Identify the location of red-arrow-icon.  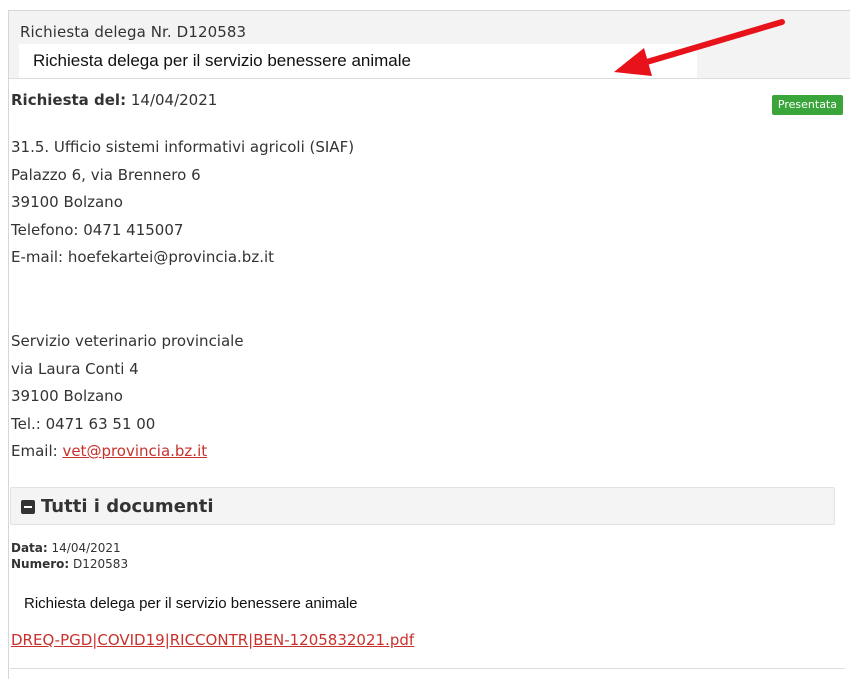
(699, 47).